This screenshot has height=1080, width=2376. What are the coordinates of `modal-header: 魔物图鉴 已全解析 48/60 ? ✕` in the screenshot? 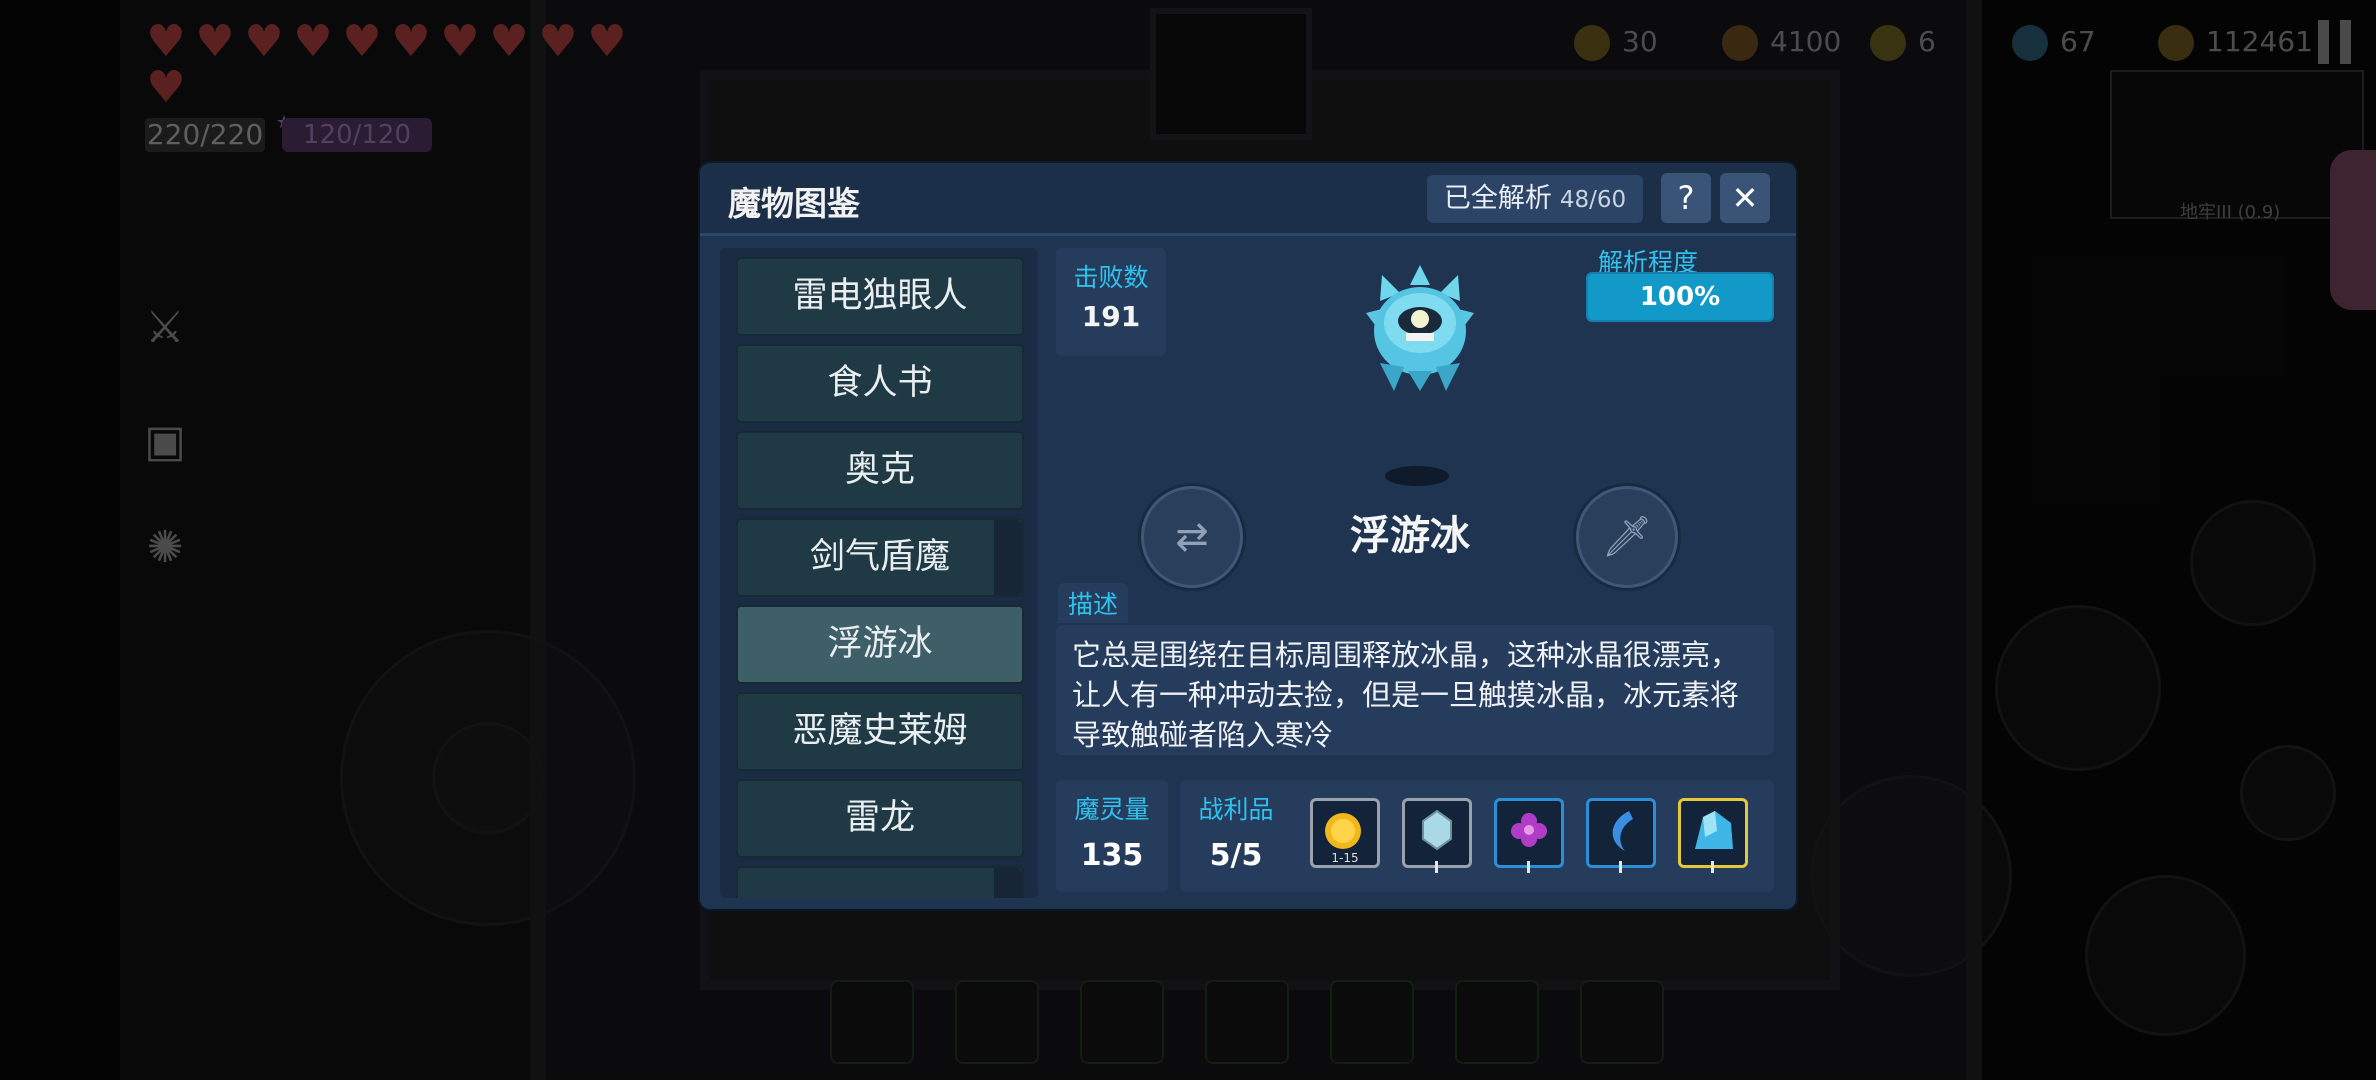 It's located at (1248, 199).